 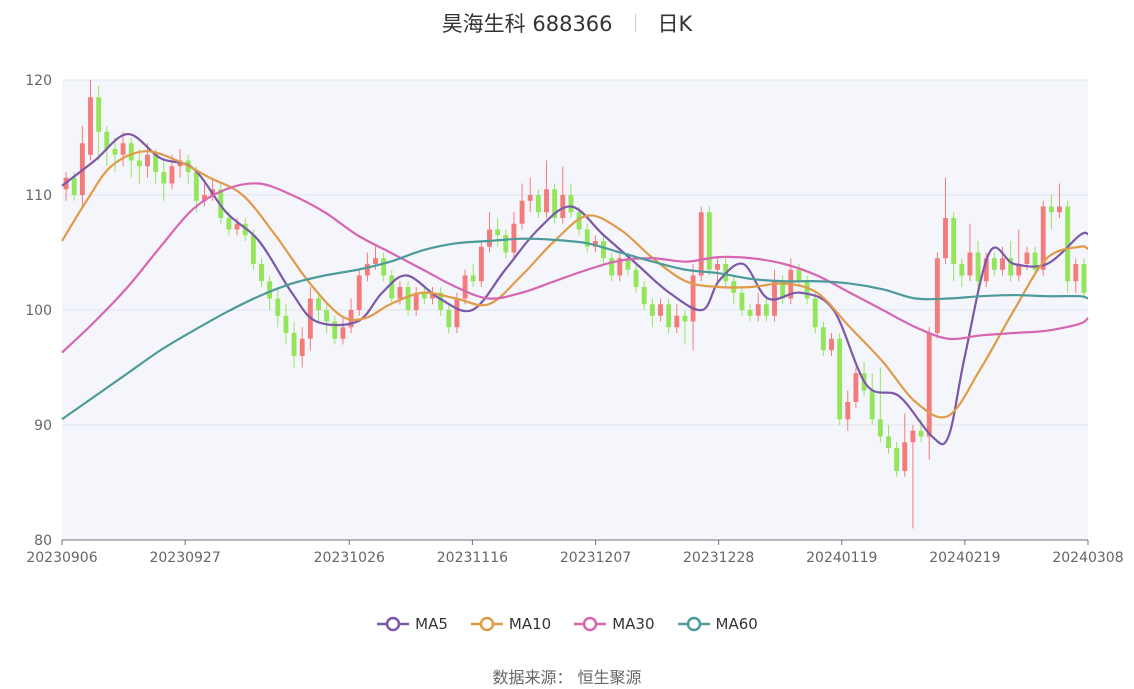 I want to click on legend-item-ma60: MA60, so click(x=717, y=624).